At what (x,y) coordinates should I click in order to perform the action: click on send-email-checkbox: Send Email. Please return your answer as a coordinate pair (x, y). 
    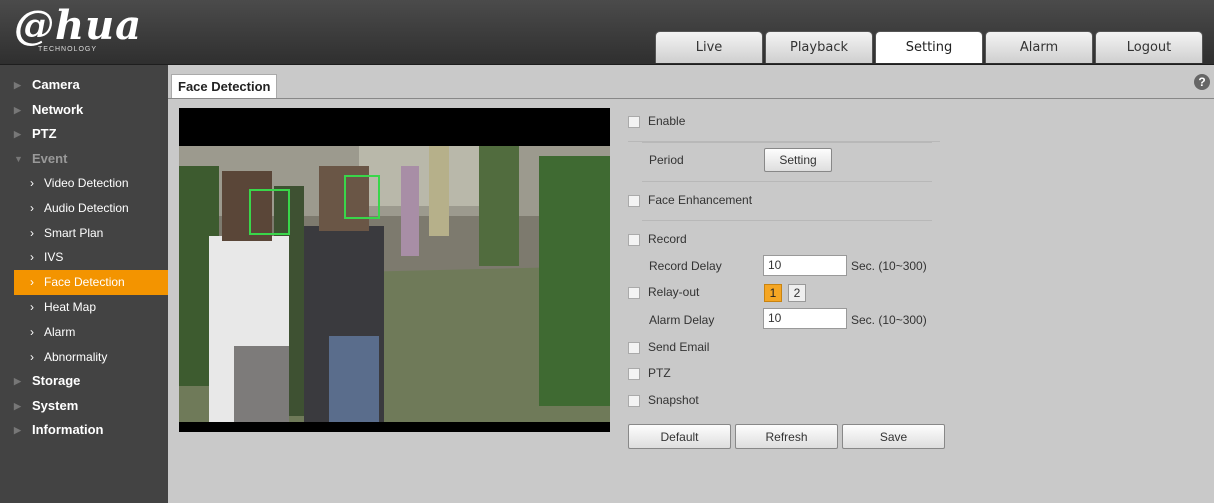
    Looking at the image, I should click on (668, 347).